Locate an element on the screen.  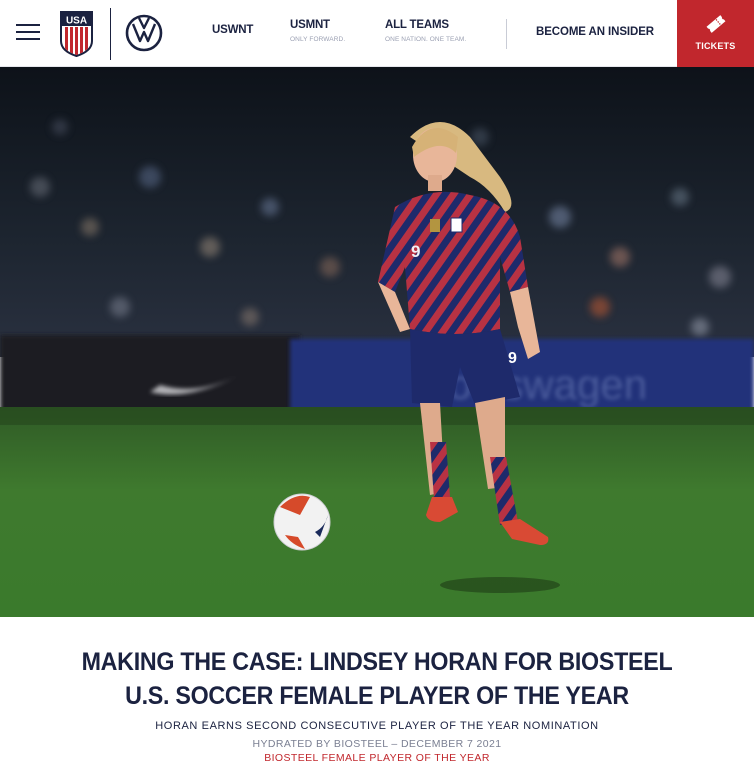
tickets-label: TICKETS is located at coordinates (715, 46).